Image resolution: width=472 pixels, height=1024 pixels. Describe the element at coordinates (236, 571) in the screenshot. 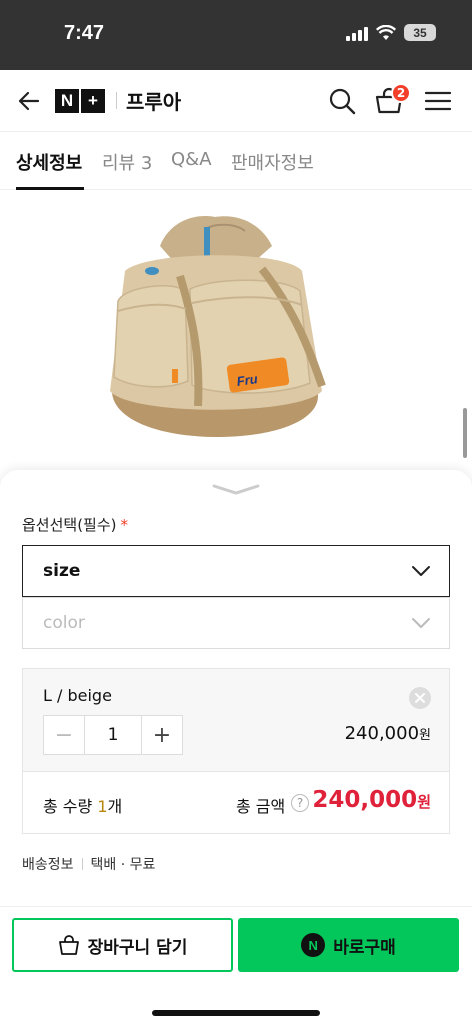

I see `size-select: size` at that location.